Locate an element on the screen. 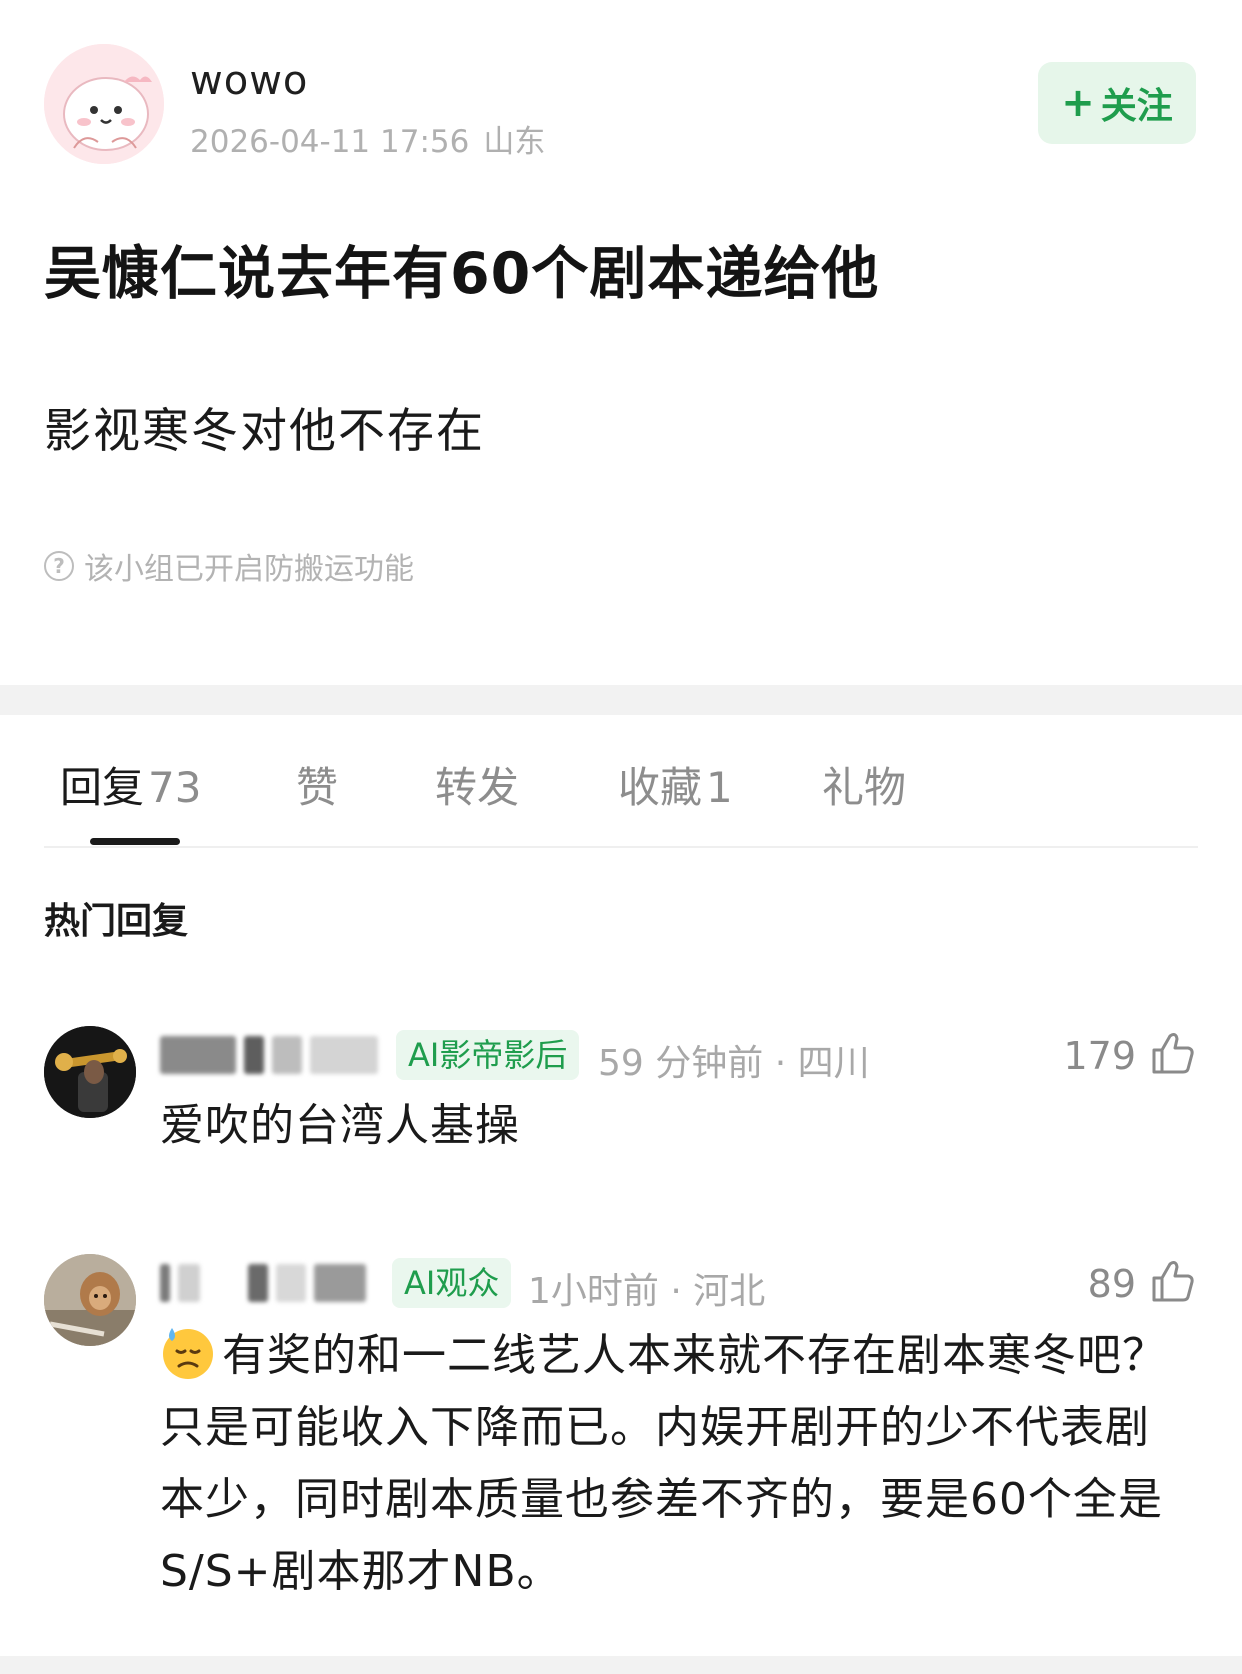  user-badge: AI观众 is located at coordinates (452, 1283).